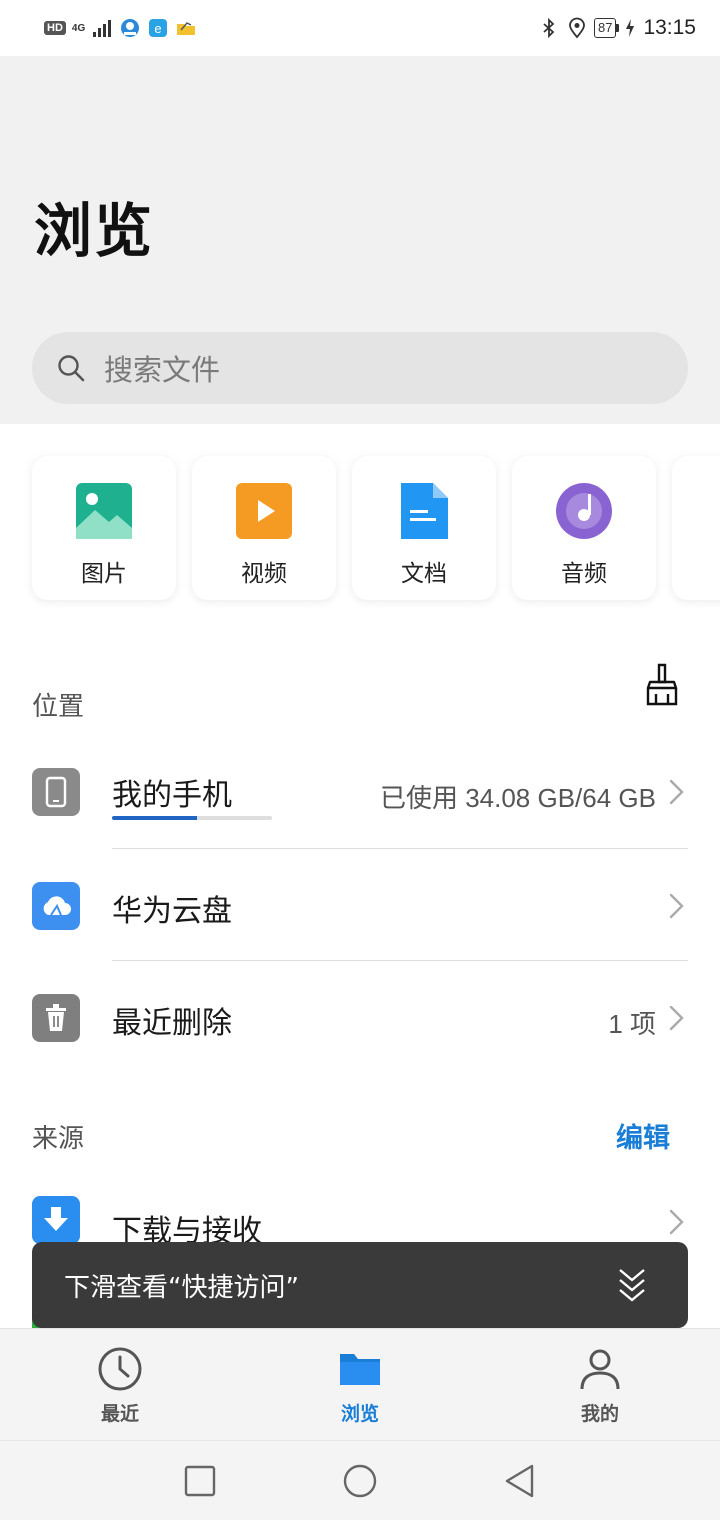 This screenshot has height=1520, width=720. I want to click on nav-mine: 我的, so click(600, 1385).